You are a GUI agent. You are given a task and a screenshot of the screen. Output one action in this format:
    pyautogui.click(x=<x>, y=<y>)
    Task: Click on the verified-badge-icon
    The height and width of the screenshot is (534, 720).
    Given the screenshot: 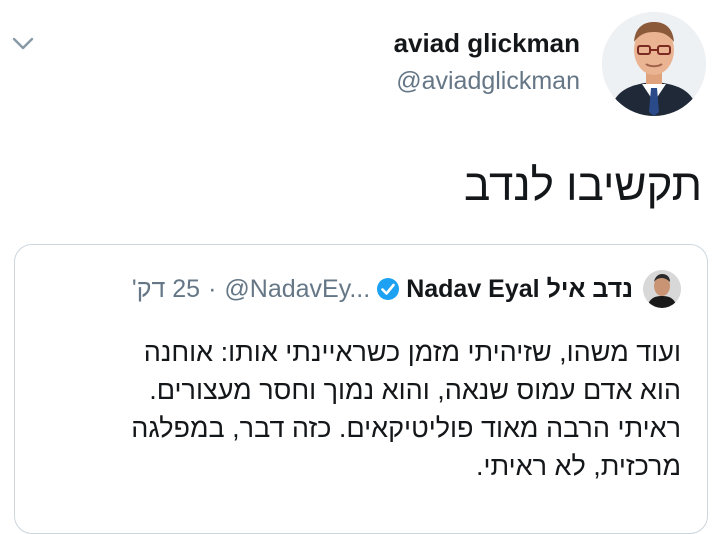 What is the action you would take?
    pyautogui.click(x=388, y=289)
    